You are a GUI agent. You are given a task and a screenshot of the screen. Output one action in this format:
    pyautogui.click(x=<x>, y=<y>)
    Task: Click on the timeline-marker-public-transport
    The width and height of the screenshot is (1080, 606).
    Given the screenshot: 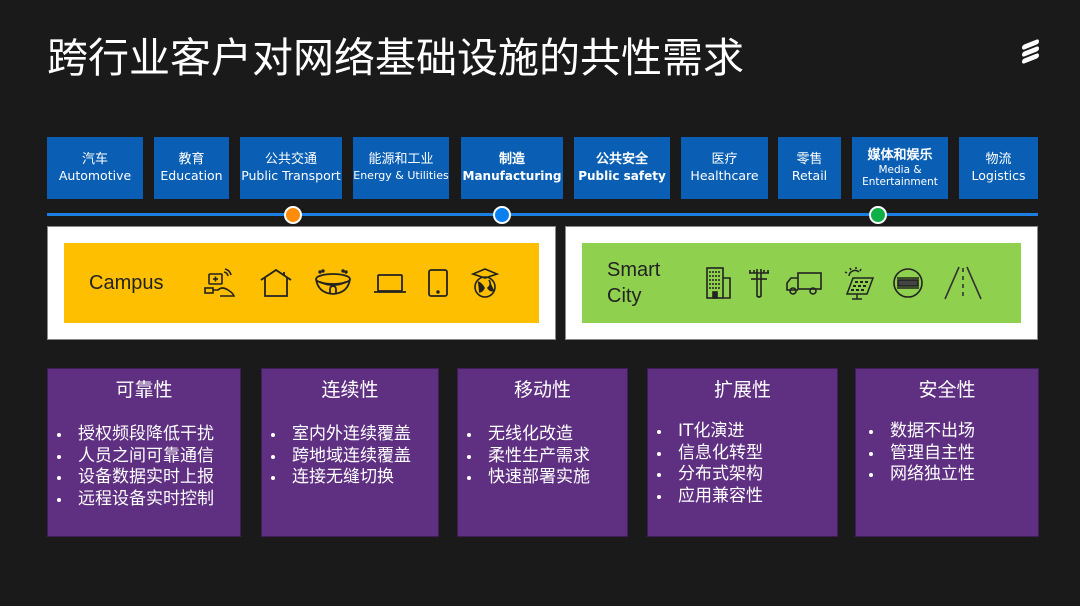 What is the action you would take?
    pyautogui.click(x=293, y=215)
    